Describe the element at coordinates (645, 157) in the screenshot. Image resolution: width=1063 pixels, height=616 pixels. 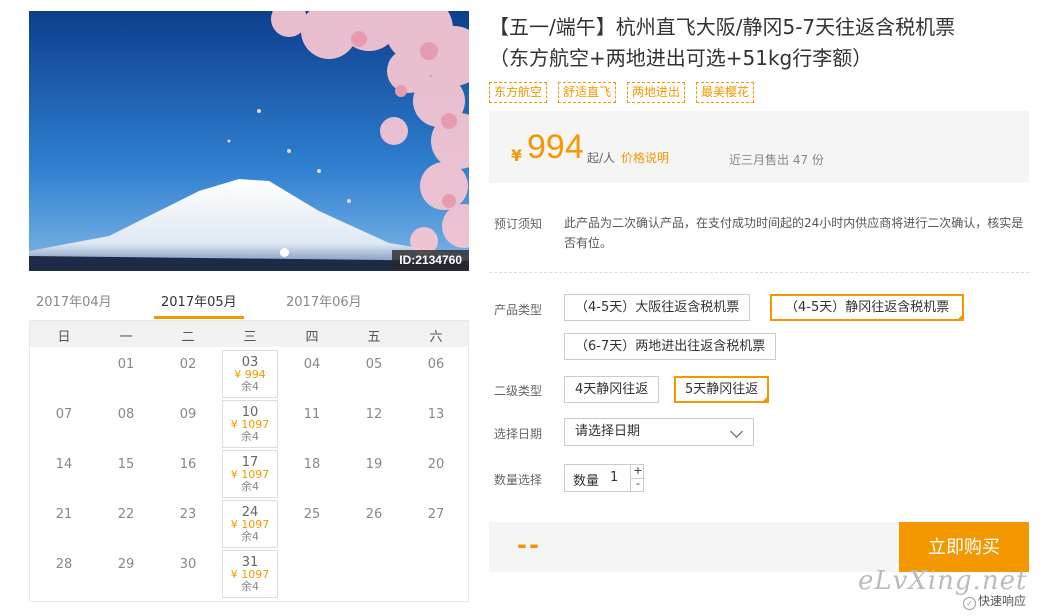
I see `price-explain-link: 价格说明` at that location.